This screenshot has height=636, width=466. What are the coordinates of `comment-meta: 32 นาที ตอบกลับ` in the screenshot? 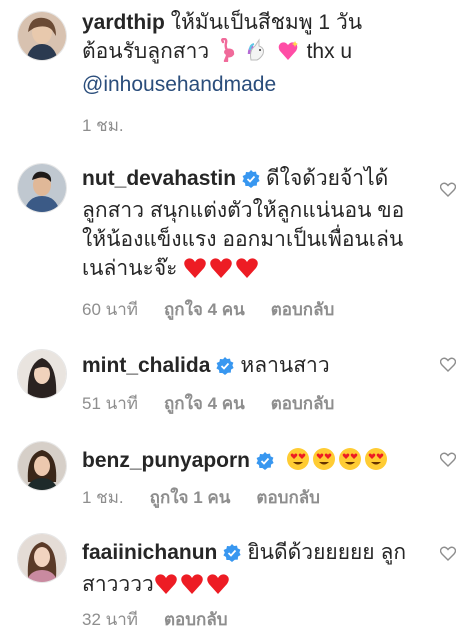 It's located at (155, 619).